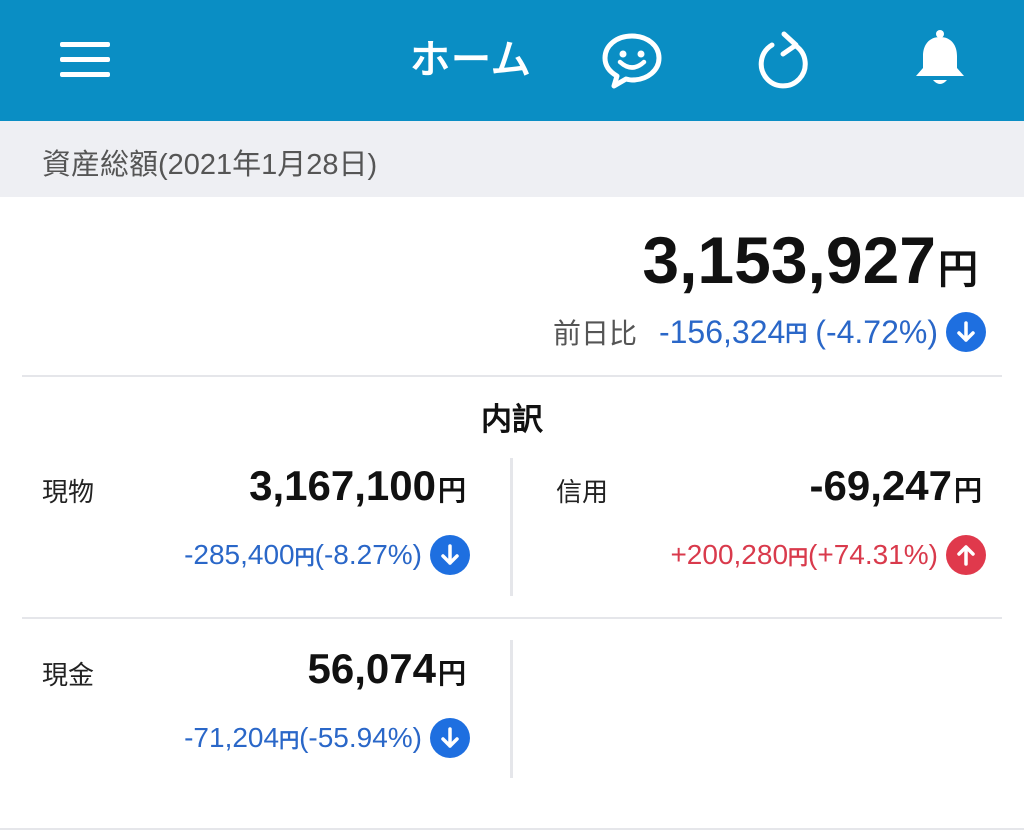 The image size is (1024, 834). I want to click on breakdown-label-cash-stock: 現物, so click(68, 493).